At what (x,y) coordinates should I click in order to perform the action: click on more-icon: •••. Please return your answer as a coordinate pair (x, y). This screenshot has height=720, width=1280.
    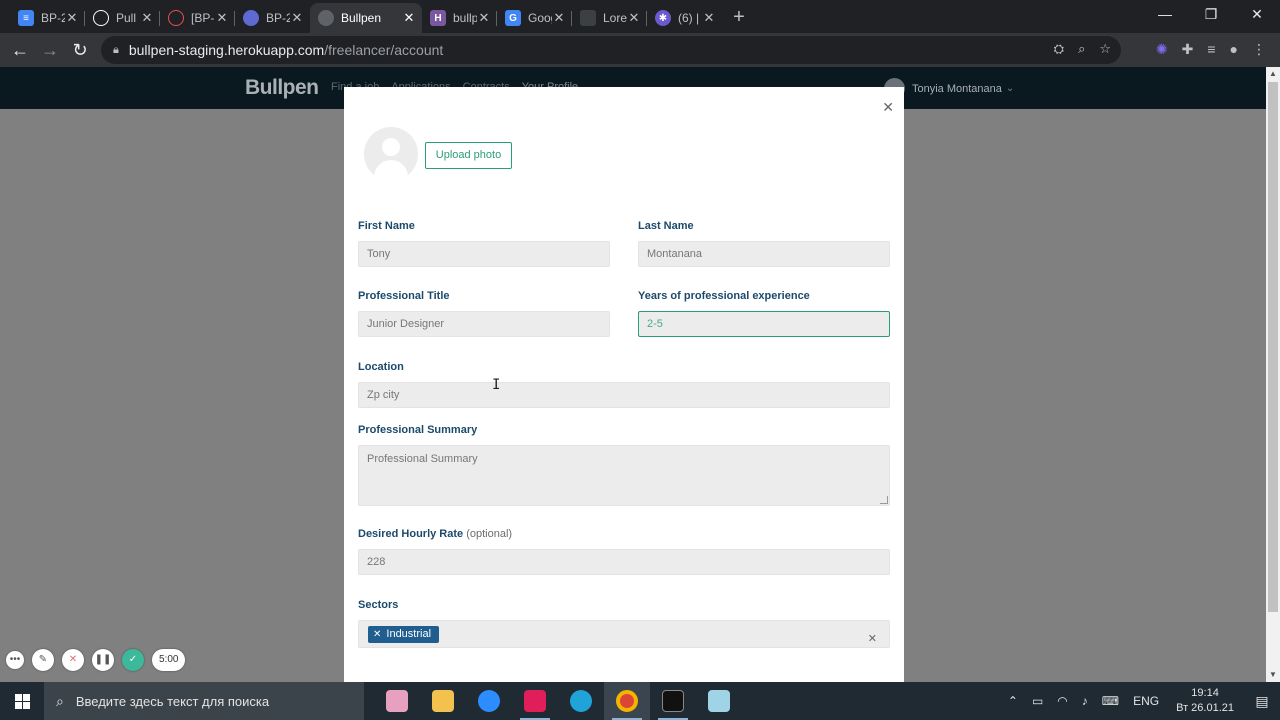
    Looking at the image, I should click on (15, 660).